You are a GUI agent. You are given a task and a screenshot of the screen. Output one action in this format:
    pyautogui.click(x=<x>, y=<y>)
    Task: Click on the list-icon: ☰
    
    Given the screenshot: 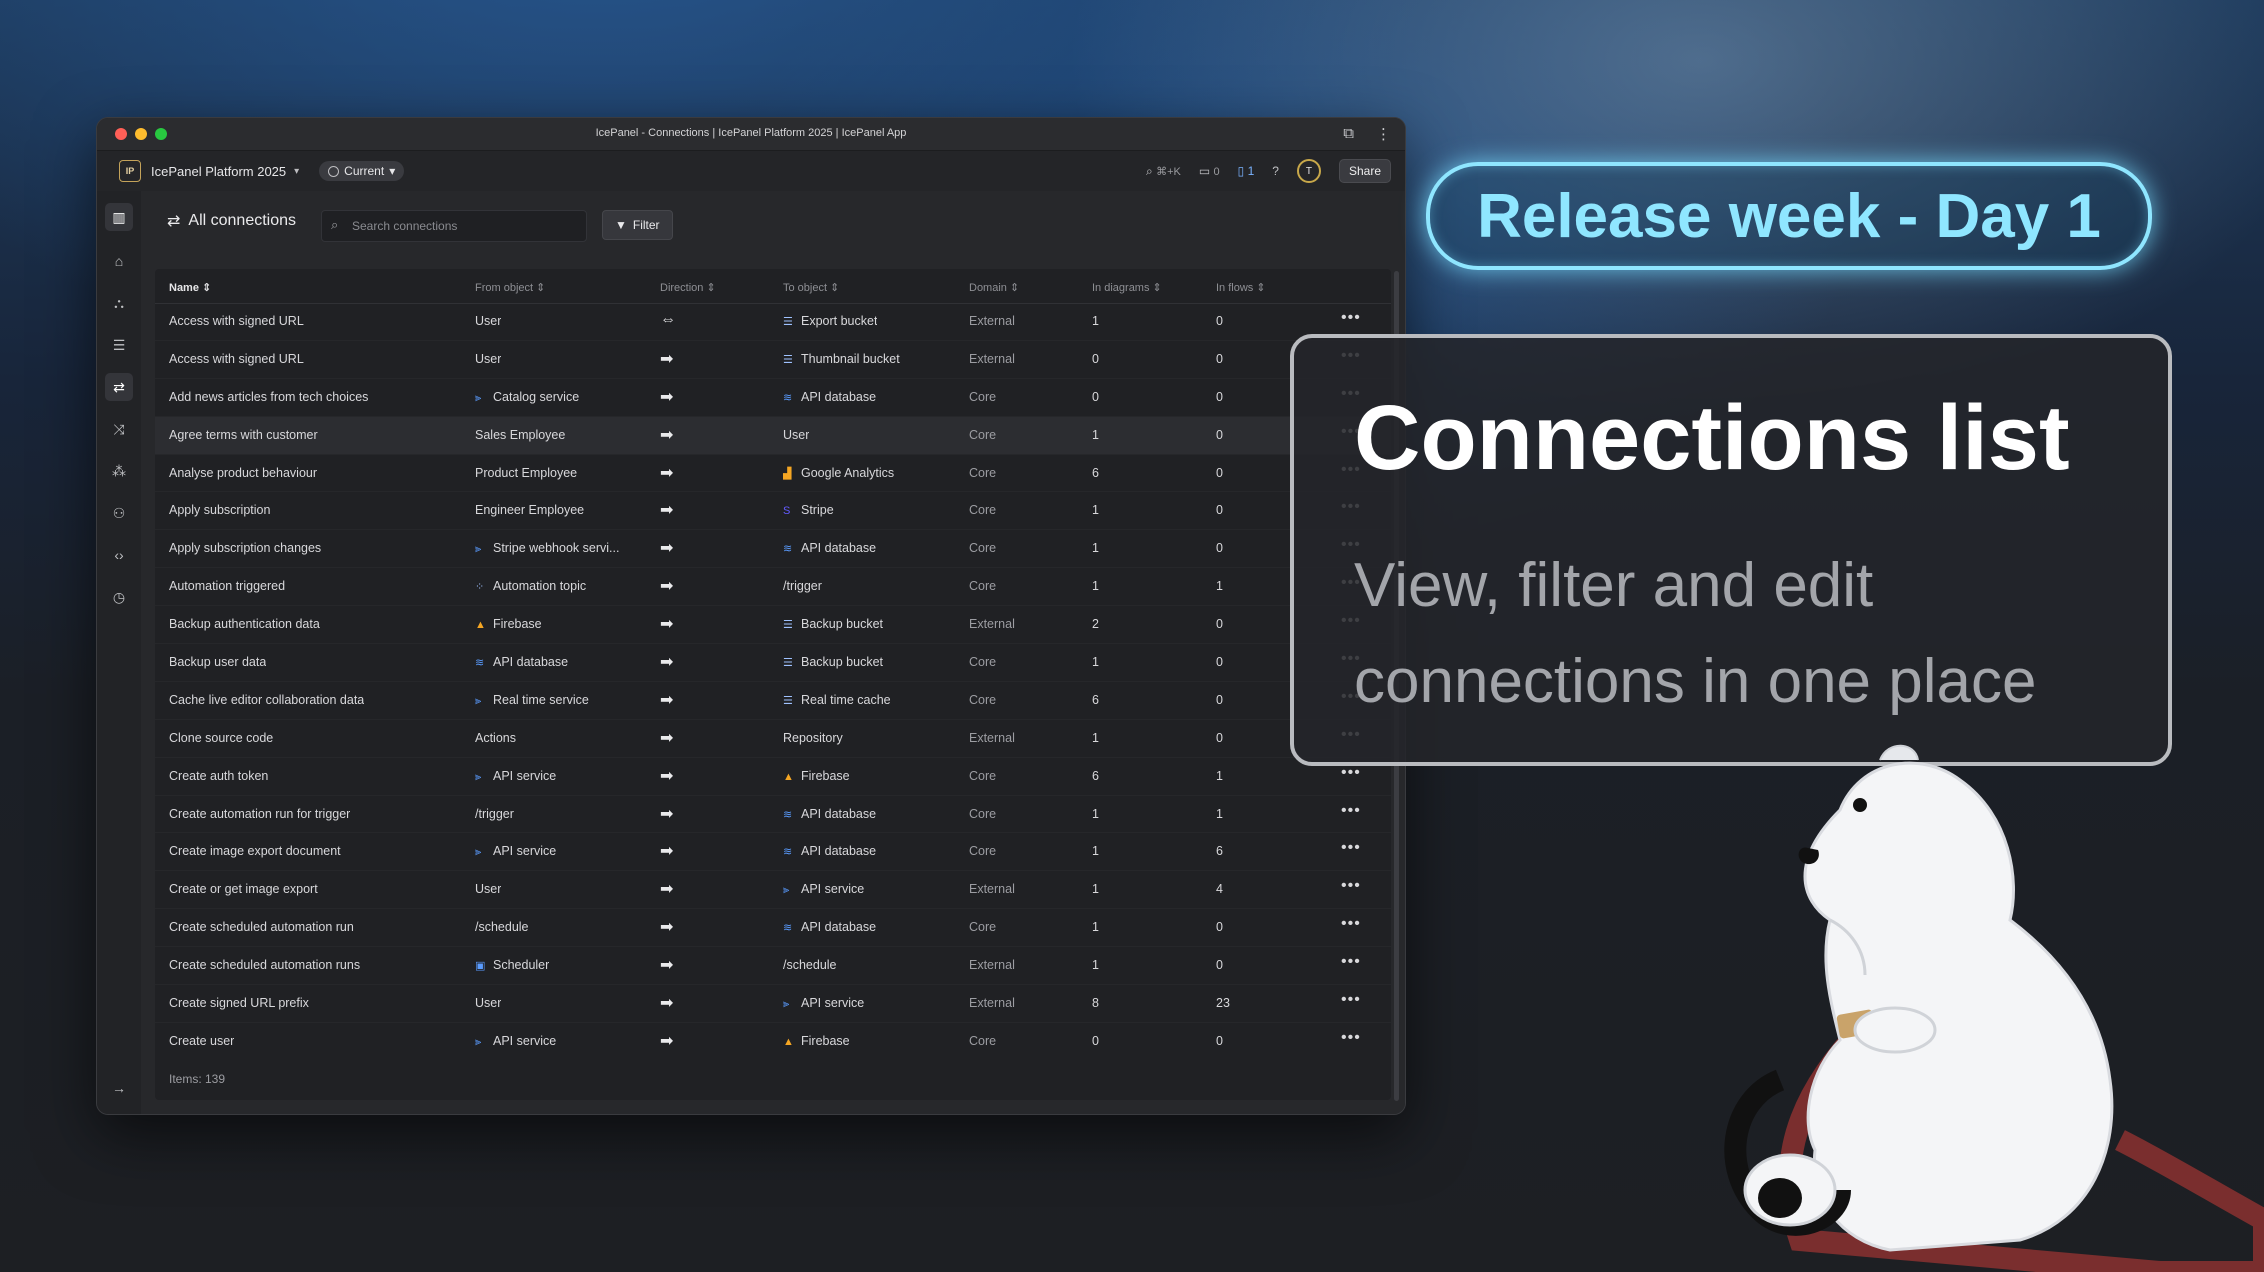 What is the action you would take?
    pyautogui.click(x=119, y=345)
    